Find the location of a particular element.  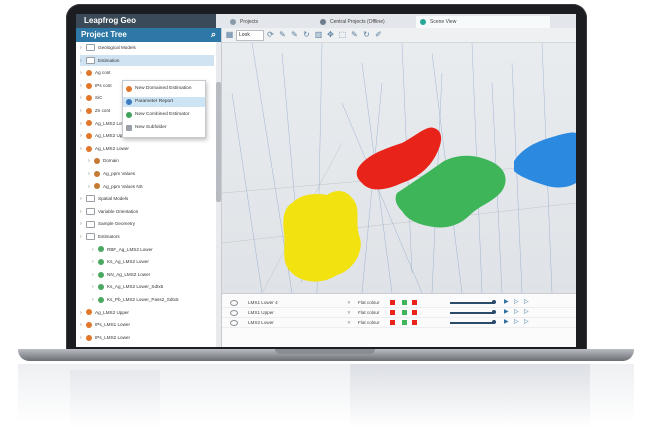

blue-domain-body is located at coordinates (545, 160).